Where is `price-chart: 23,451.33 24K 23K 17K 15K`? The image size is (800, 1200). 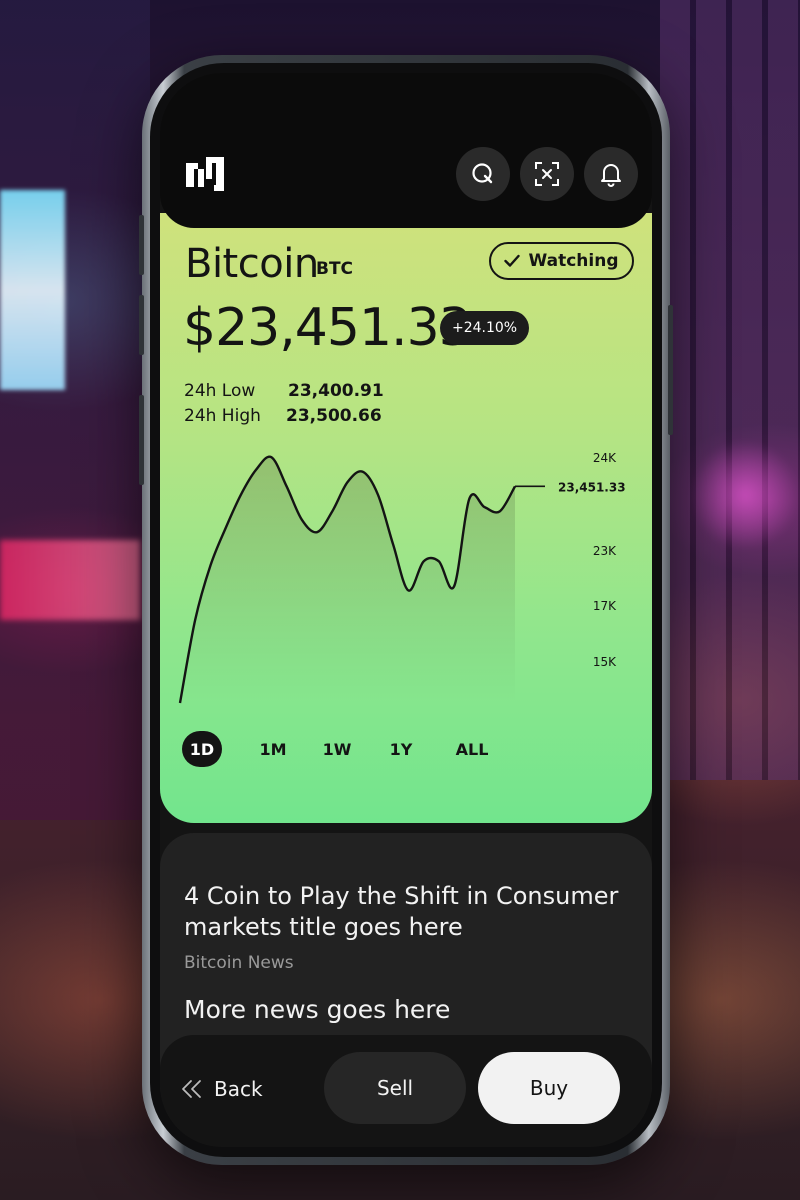 price-chart: 23,451.33 24K 23K 17K 15K is located at coordinates (402, 577).